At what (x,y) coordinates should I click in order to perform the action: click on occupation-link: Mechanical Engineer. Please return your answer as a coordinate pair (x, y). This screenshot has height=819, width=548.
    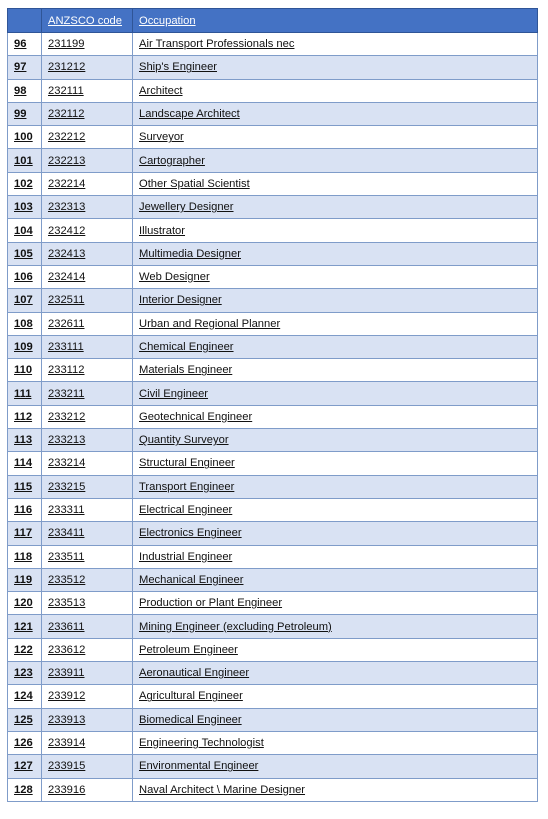
    Looking at the image, I should click on (191, 580).